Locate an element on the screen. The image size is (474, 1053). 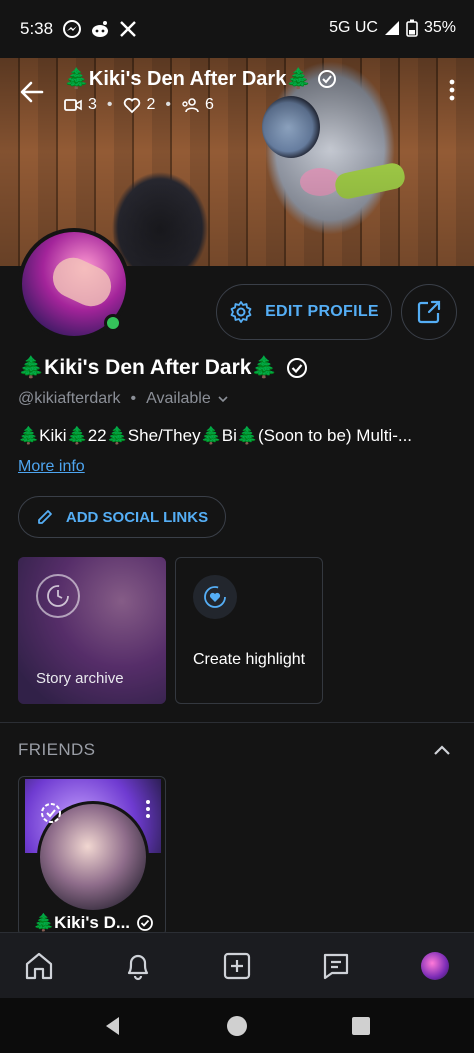
avatar-image-detail is located at coordinates (82, 282).